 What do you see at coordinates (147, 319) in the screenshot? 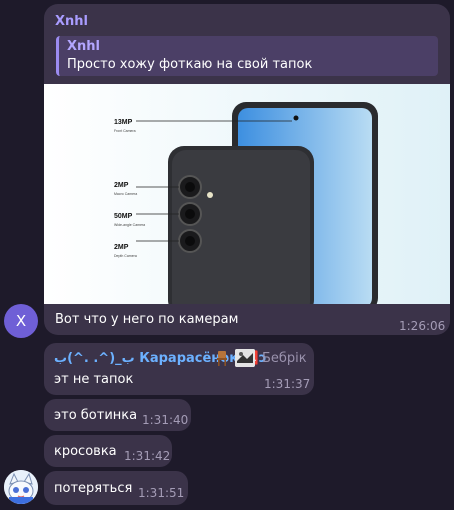
I see `message-text: Вот что у него по камерам` at bounding box center [147, 319].